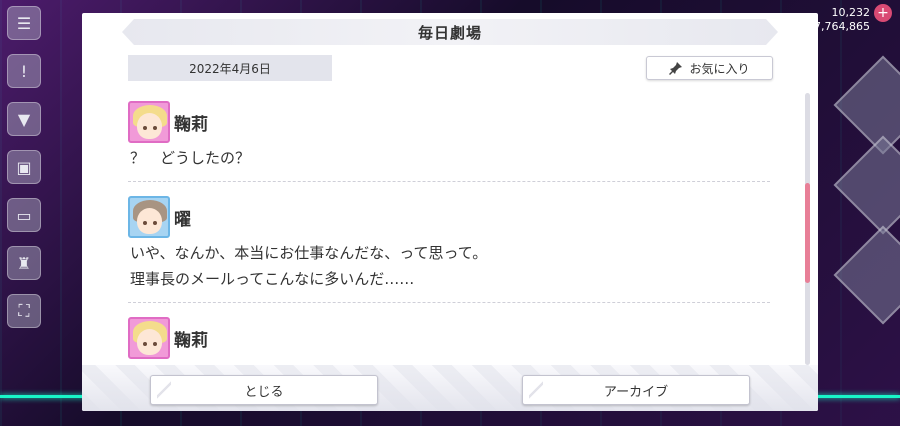 The height and width of the screenshot is (426, 900). I want to click on score-readout: 10,232 7,764,865, so click(842, 19).